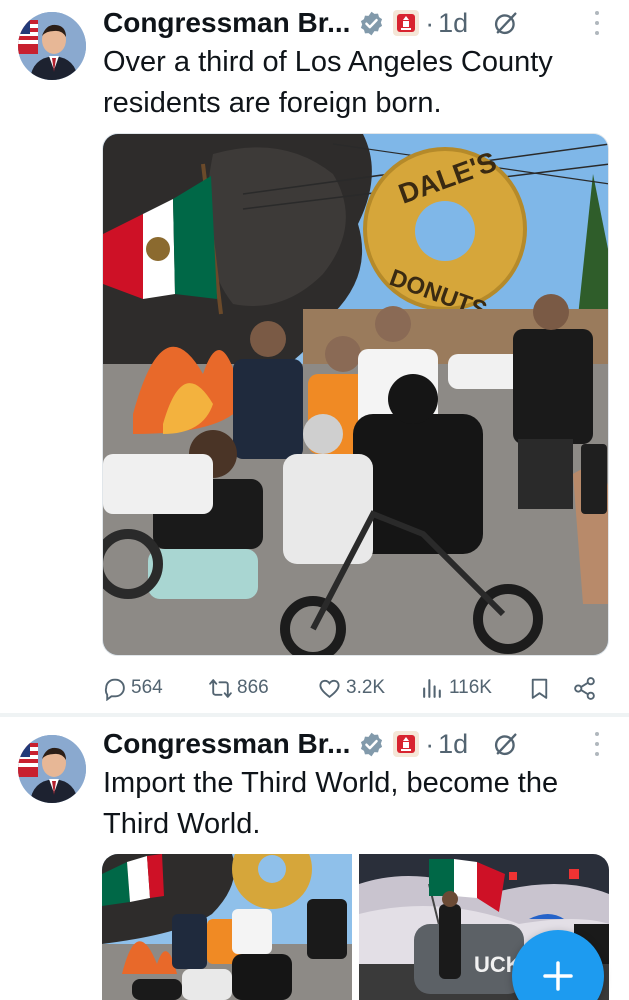 The image size is (629, 1000). I want to click on tweet-divider, so click(314, 715).